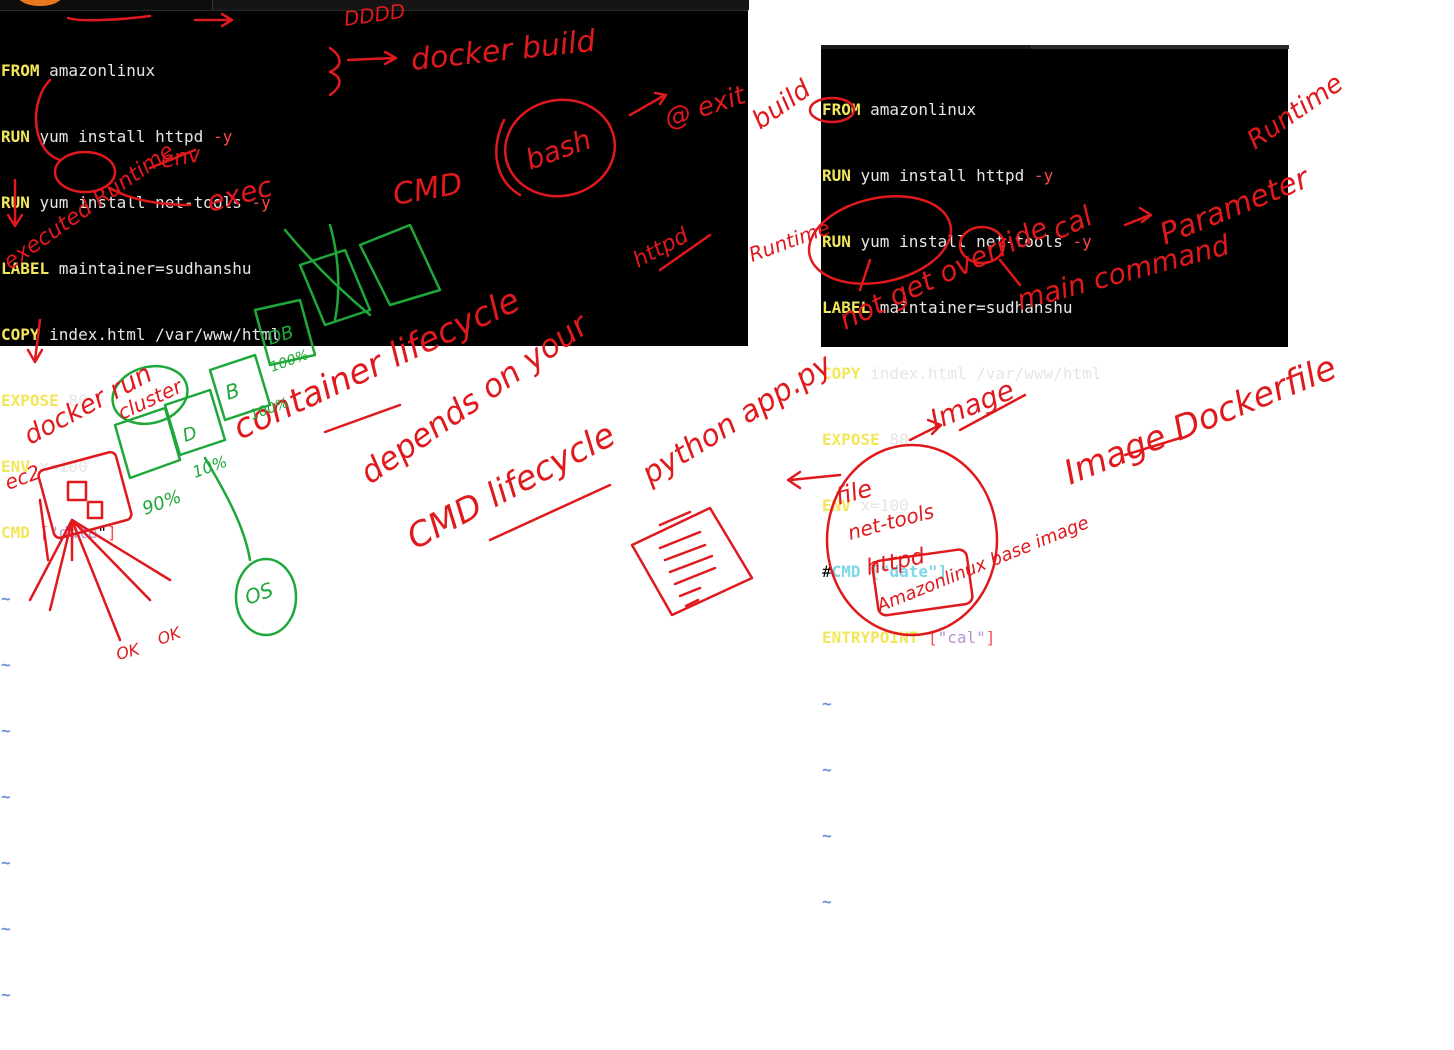 The width and height of the screenshot is (1454, 1050). I want to click on text-cursor: ", so click(102, 532).